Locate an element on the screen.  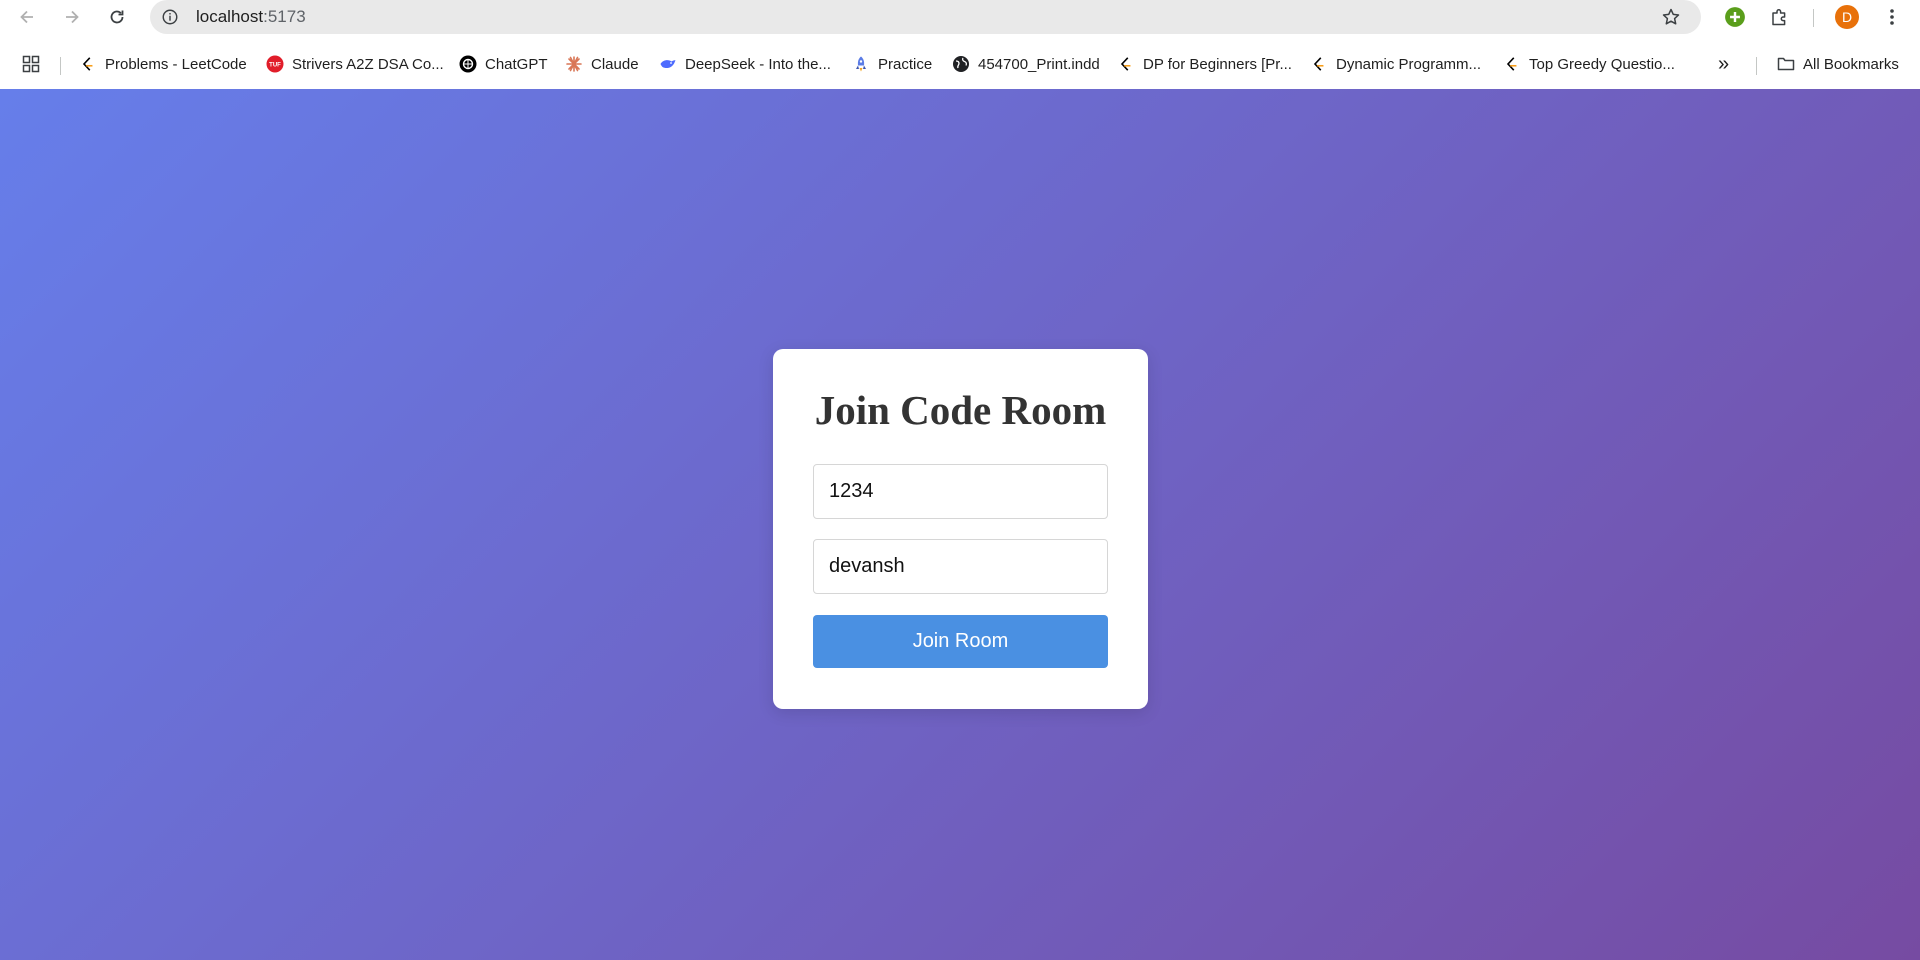
profile-button: D is located at coordinates (1847, 17).